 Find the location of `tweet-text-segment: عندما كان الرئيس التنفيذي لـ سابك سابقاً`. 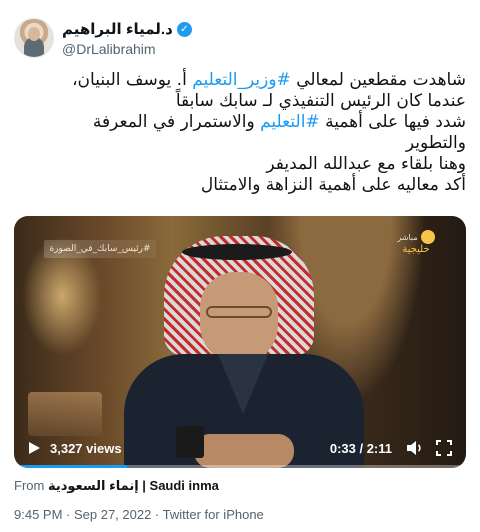

tweet-text-segment: عندما كان الرئيس التنفيذي لـ سابك سابقاً is located at coordinates (320, 101).